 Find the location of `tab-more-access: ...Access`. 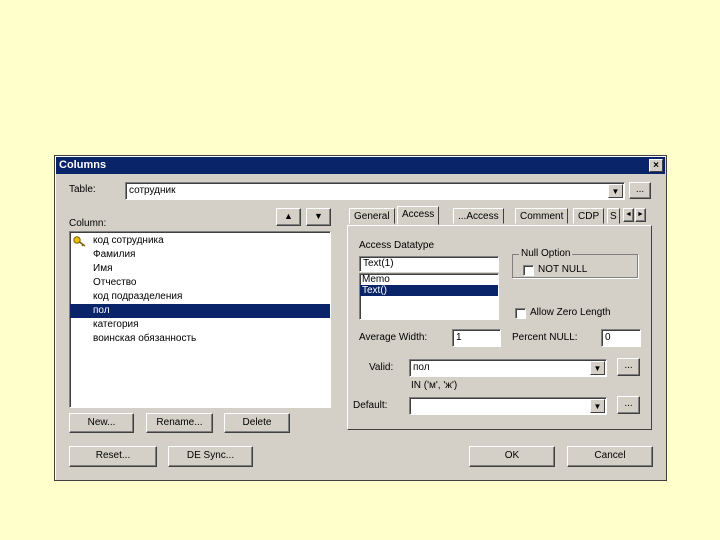

tab-more-access: ...Access is located at coordinates (478, 216).